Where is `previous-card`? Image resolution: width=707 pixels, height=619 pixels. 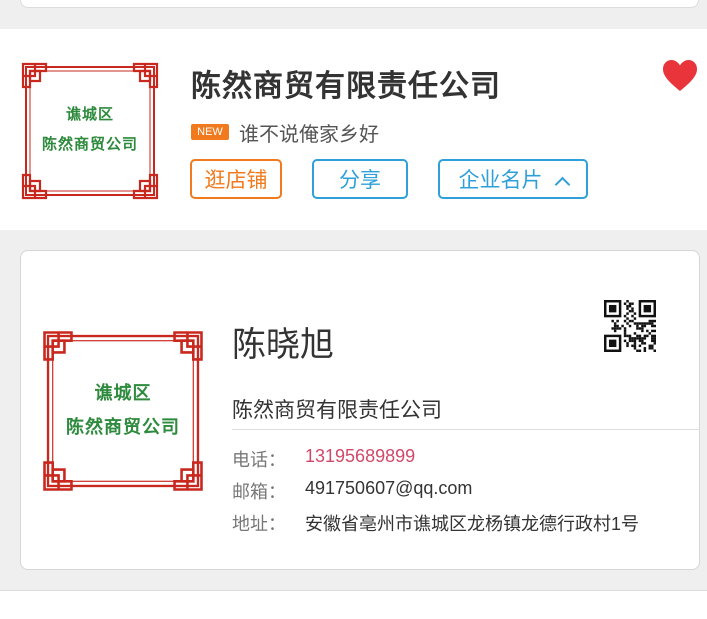 previous-card is located at coordinates (359, 4).